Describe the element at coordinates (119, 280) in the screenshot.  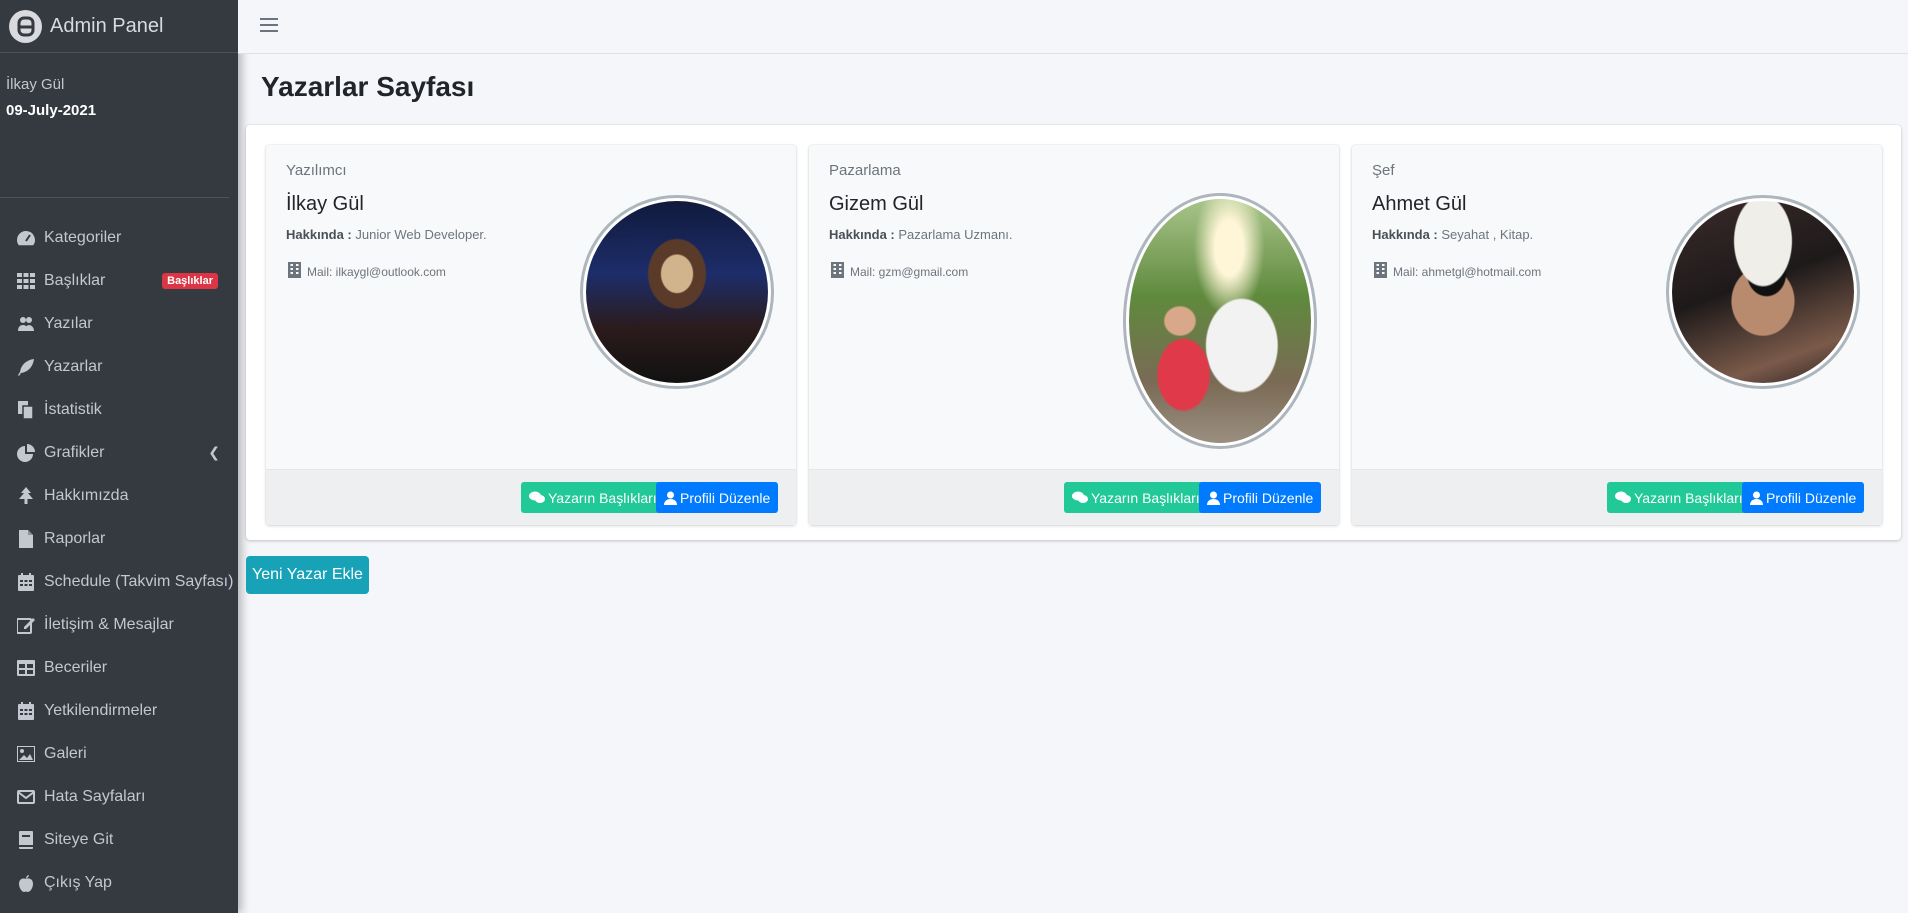
I see `sidebar-item-basliklar: Başlıklar Başlıklar` at that location.